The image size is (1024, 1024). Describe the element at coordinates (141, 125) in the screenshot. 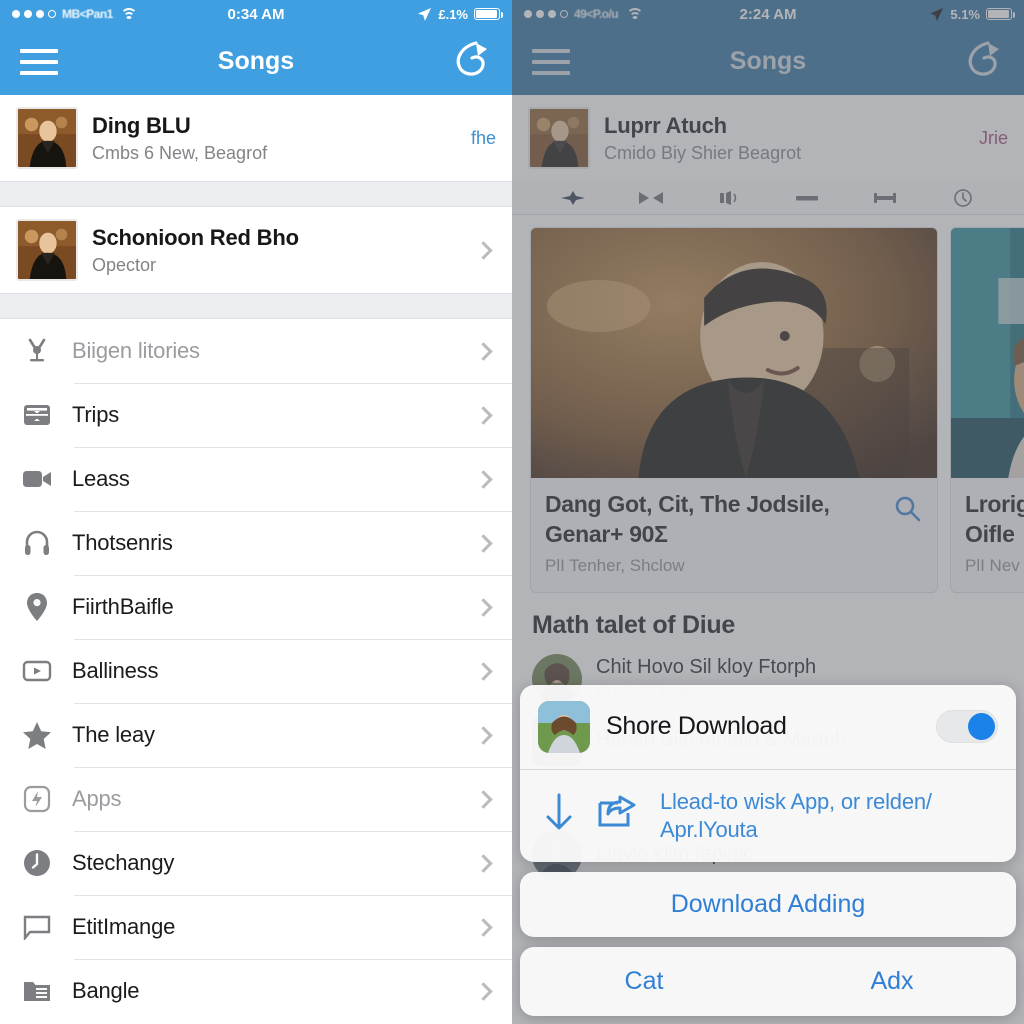

I see `list-item-title: Ding BLU` at that location.